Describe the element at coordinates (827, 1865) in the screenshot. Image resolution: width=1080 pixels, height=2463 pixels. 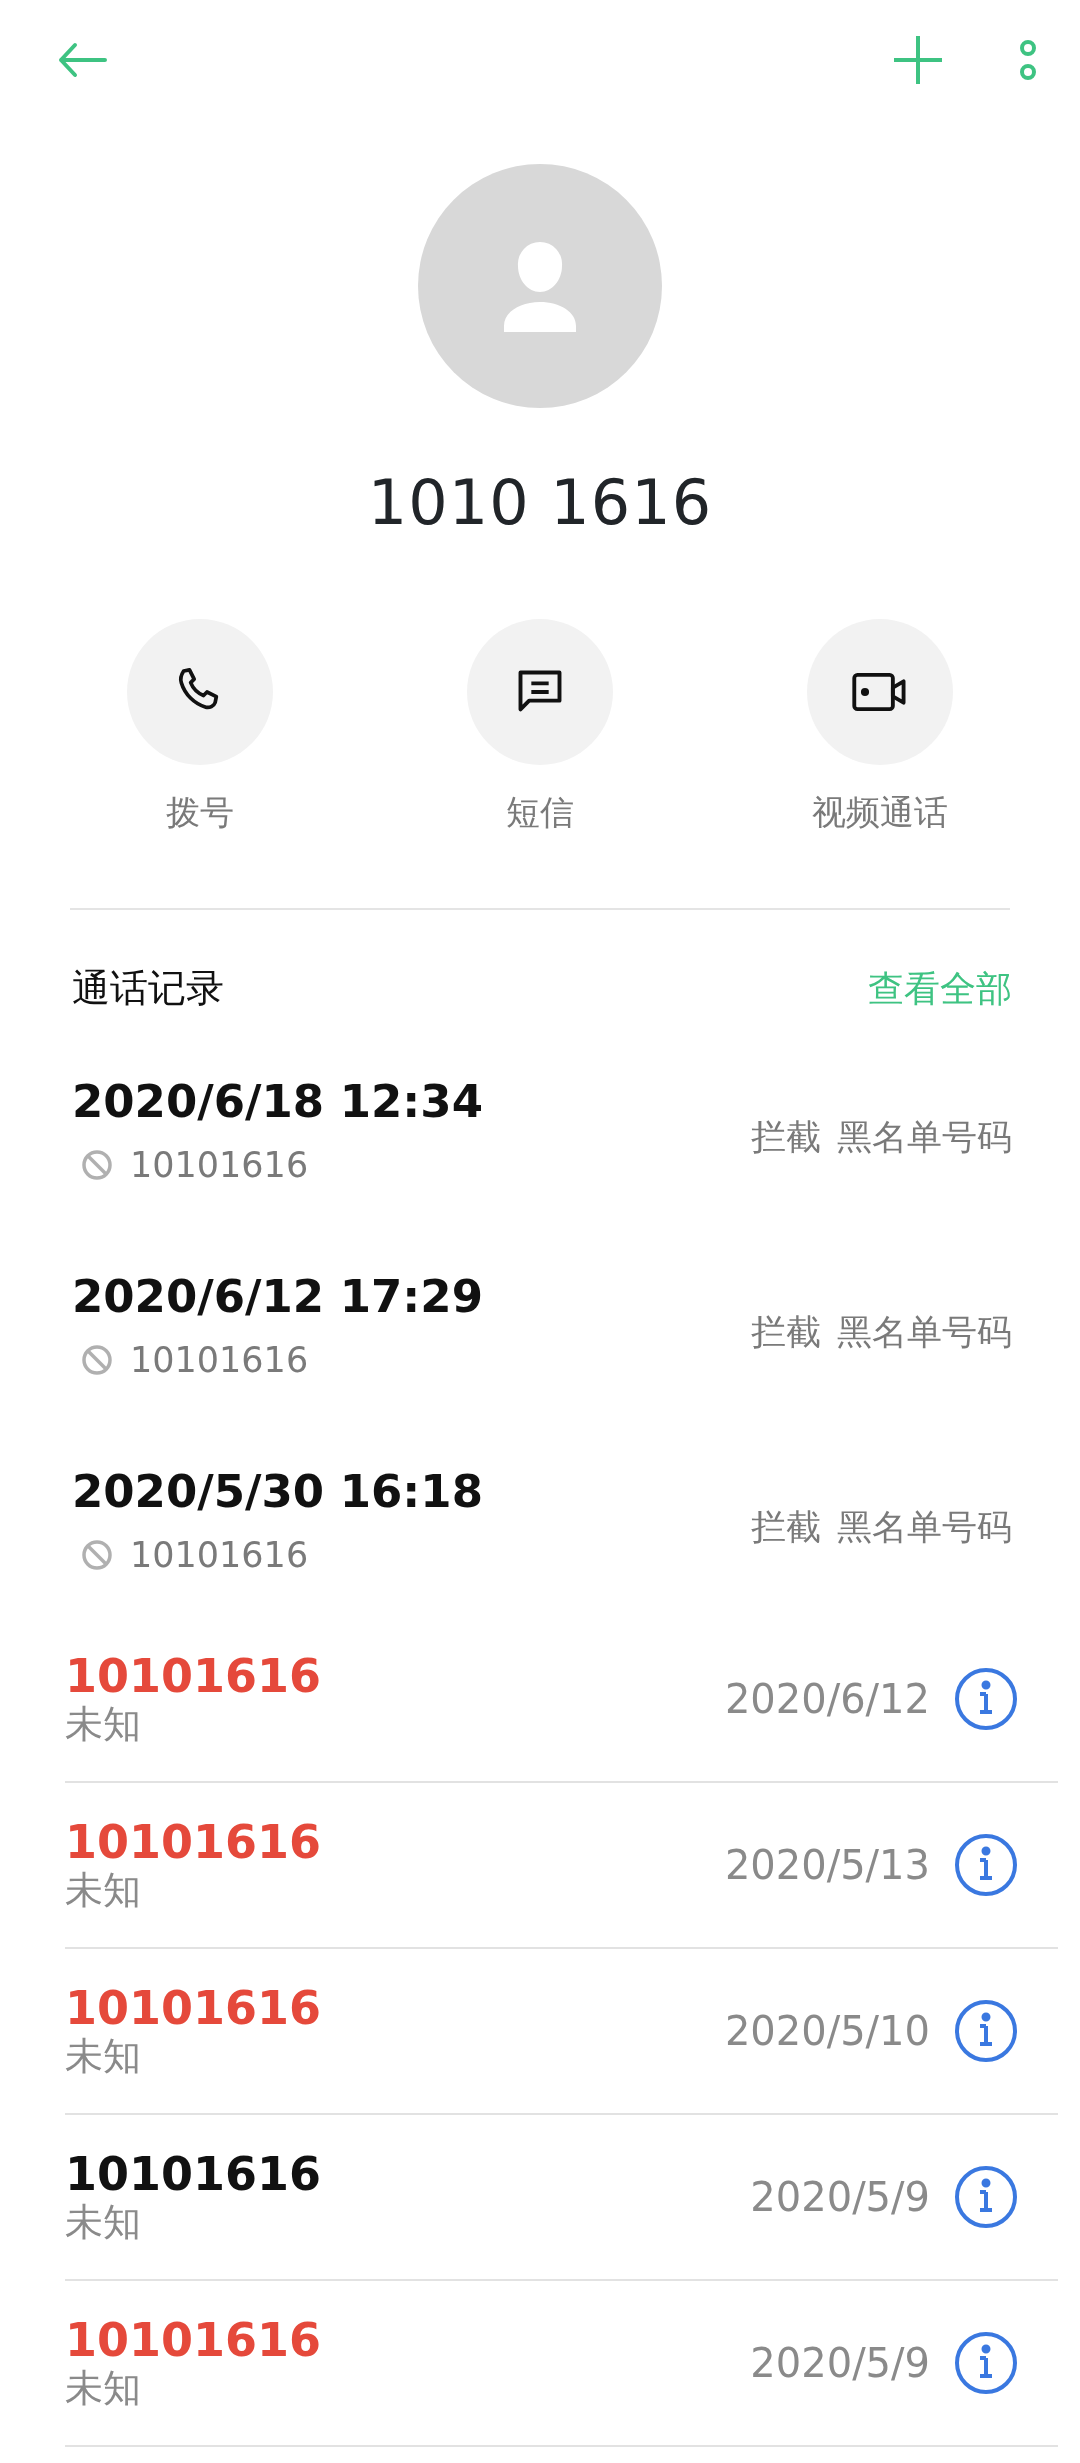
I see `call-date: 2020/5/13` at that location.